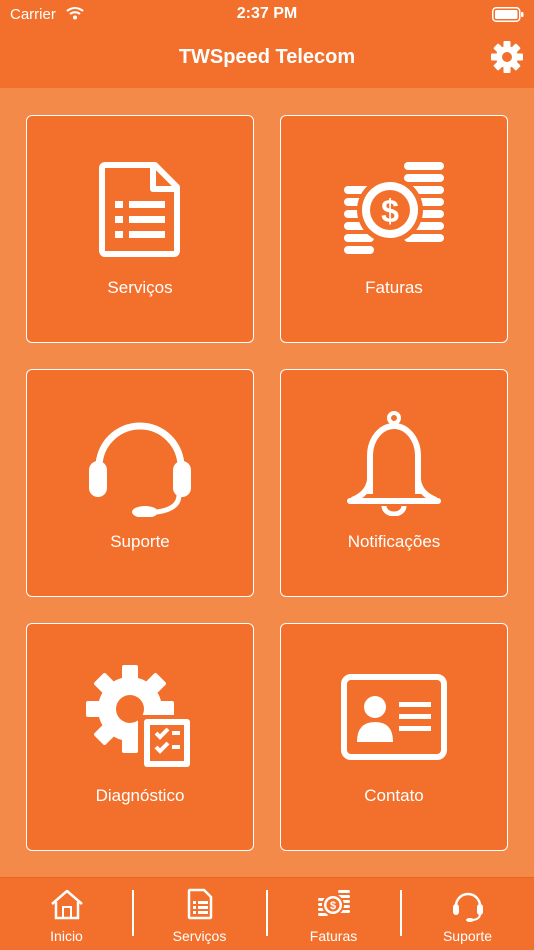 The image size is (534, 950). What do you see at coordinates (140, 795) in the screenshot?
I see `tile-label: Diagnóstico` at bounding box center [140, 795].